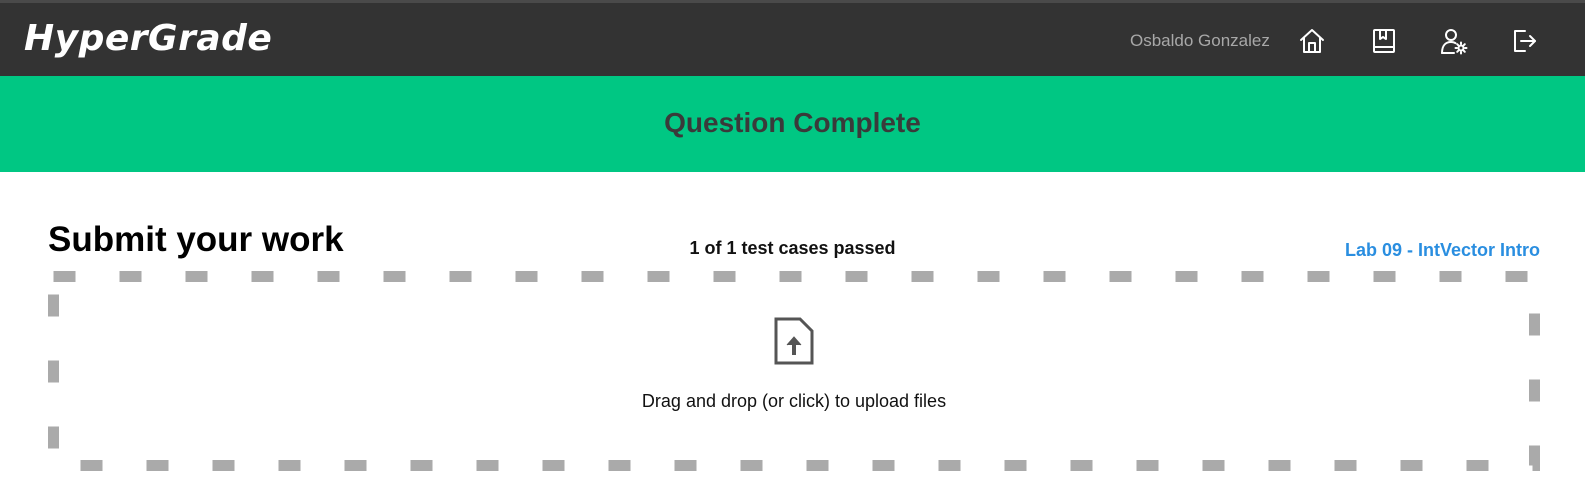 The image size is (1585, 479). What do you see at coordinates (148, 39) in the screenshot?
I see `app-logo: HyperGrade` at bounding box center [148, 39].